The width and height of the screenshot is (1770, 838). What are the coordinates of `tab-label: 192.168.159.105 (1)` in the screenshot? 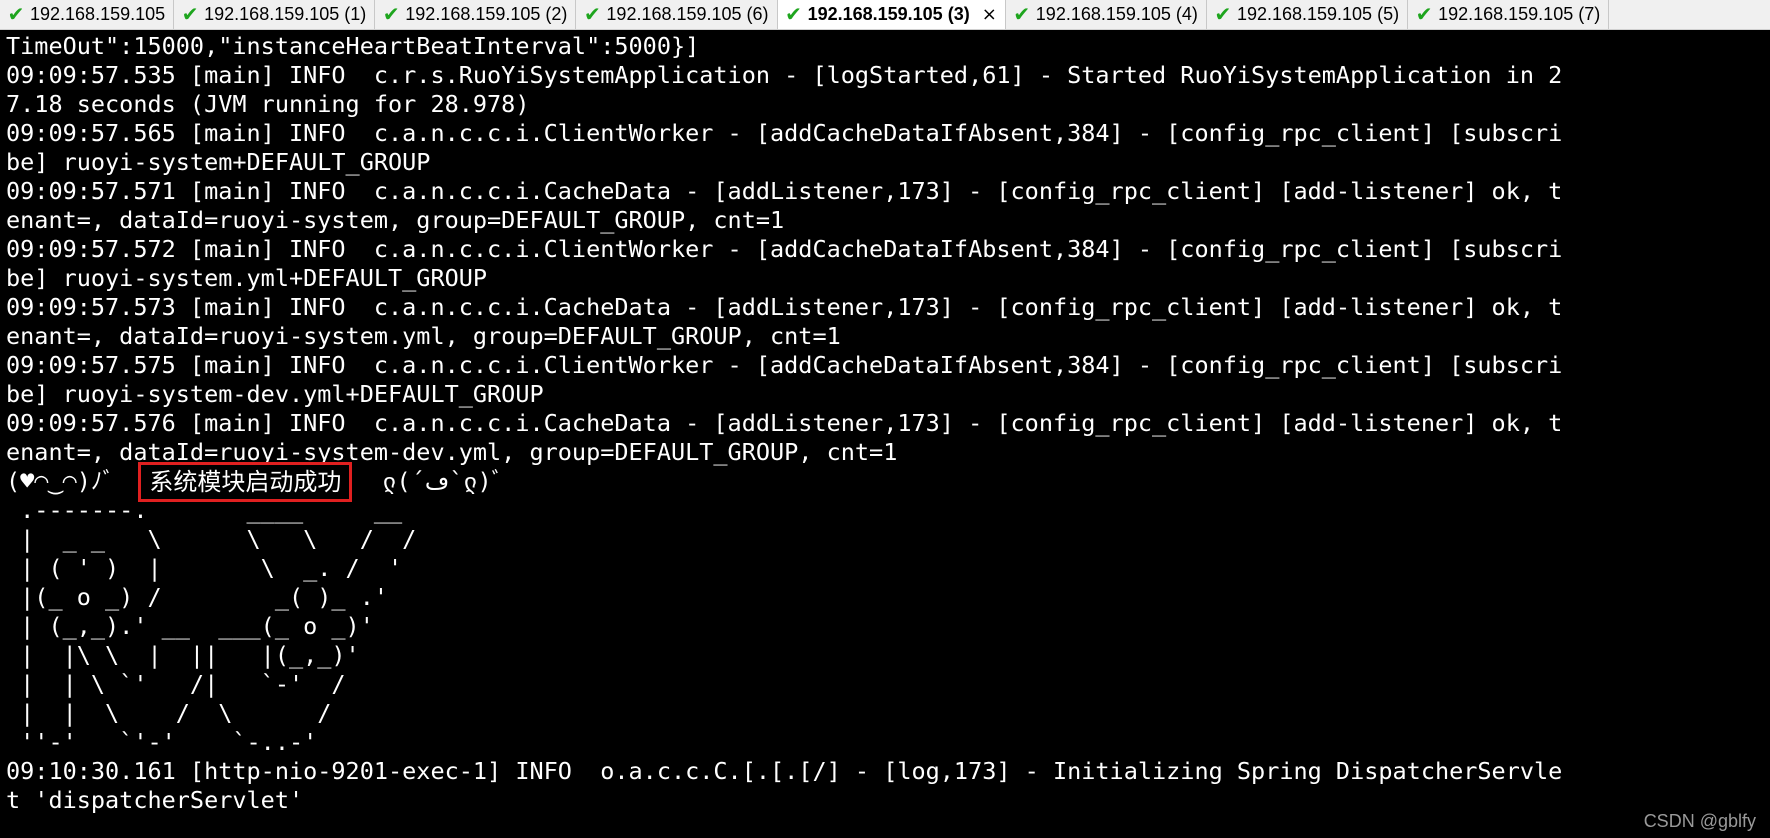 It's located at (285, 13).